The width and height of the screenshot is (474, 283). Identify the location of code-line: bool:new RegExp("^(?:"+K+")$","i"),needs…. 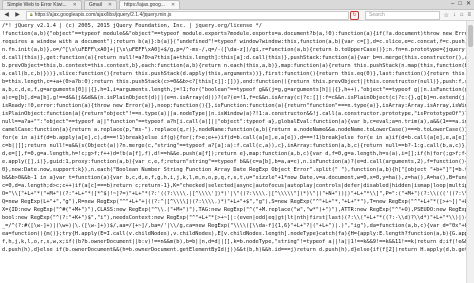
(234, 218).